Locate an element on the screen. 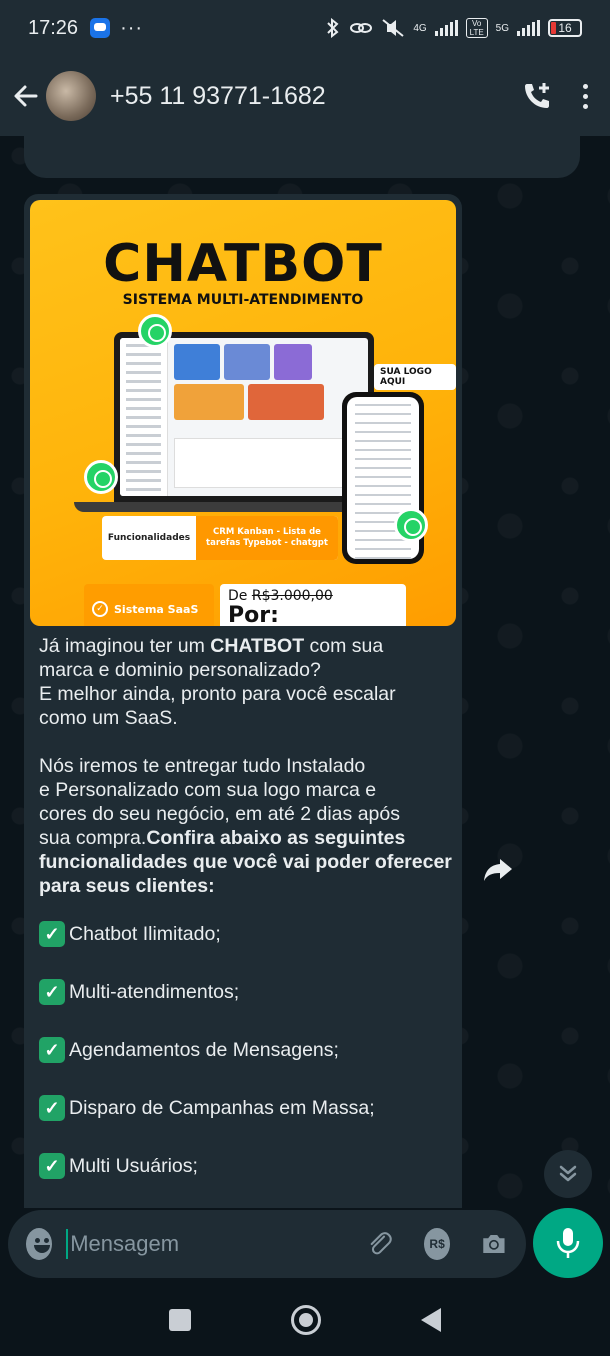 Image resolution: width=610 pixels, height=1356 pixels. forward-icon is located at coordinates (498, 870).